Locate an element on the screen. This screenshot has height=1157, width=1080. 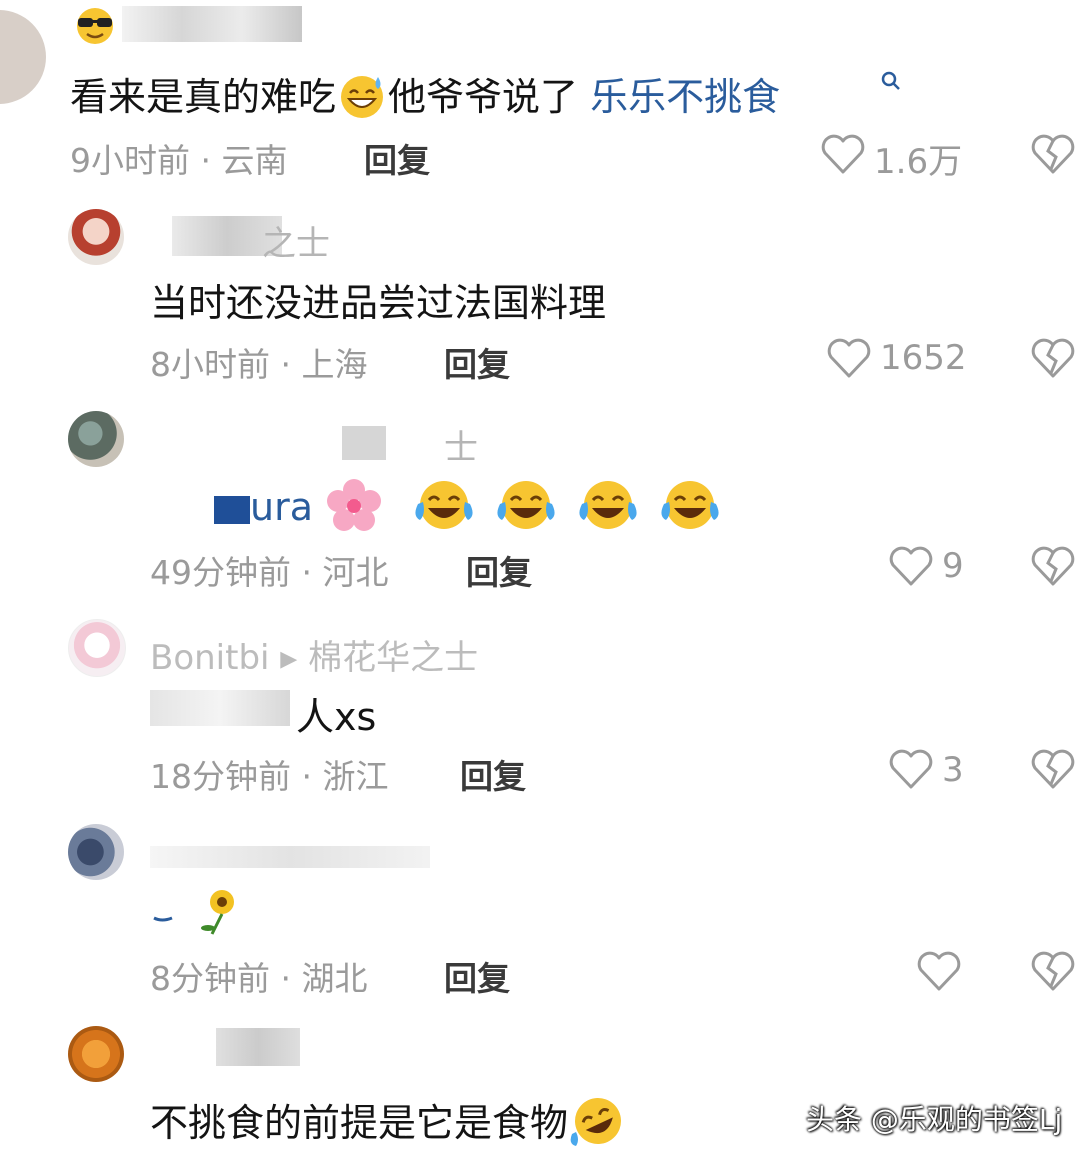
sweat-smile-emoji-icon is located at coordinates (362, 99).